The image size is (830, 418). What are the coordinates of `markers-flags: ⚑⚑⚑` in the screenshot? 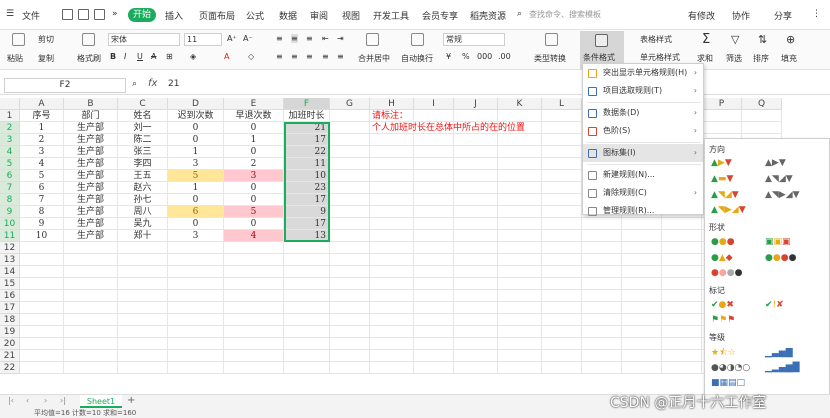 It's located at (723, 320).